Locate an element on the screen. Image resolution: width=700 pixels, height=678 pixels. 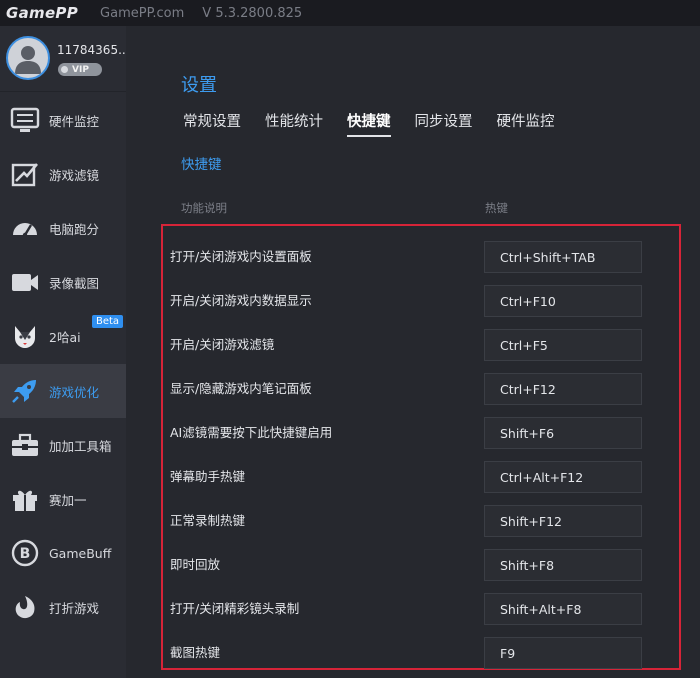
sidebar-item-game-filter: 游戏滤镜 is located at coordinates (63, 174).